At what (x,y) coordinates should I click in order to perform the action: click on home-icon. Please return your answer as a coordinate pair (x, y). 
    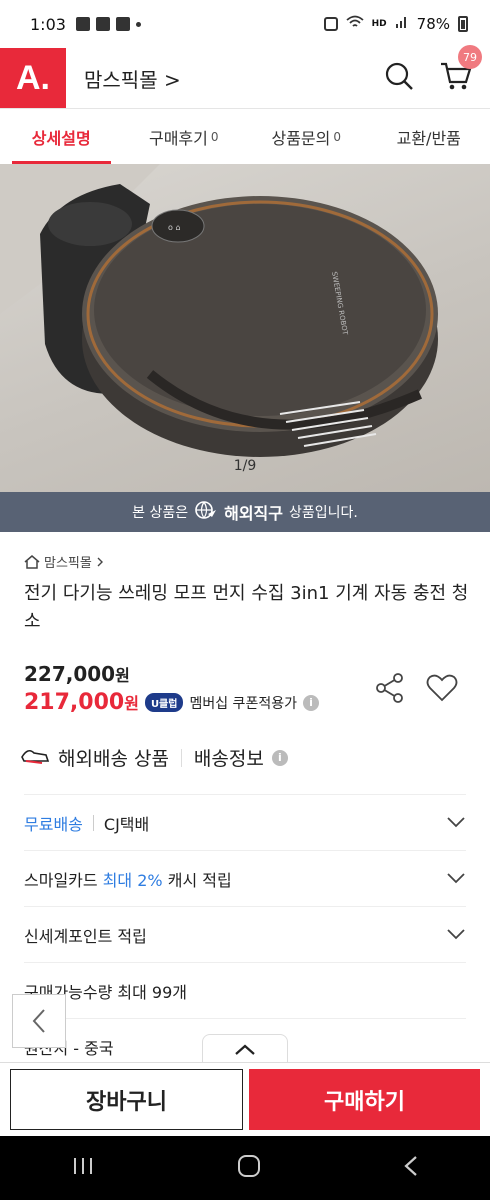
    Looking at the image, I should click on (32, 561).